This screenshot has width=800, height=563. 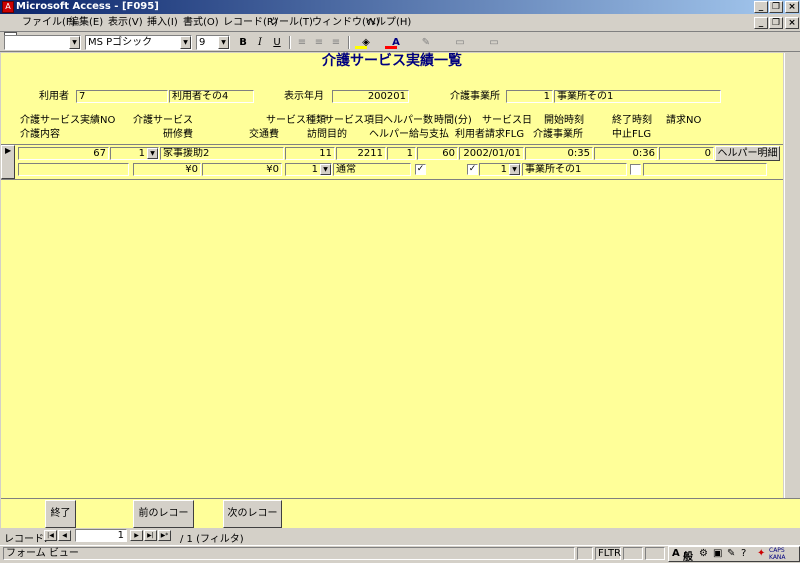 I want to click on special-effect-icon: ▭, so click(x=494, y=42).